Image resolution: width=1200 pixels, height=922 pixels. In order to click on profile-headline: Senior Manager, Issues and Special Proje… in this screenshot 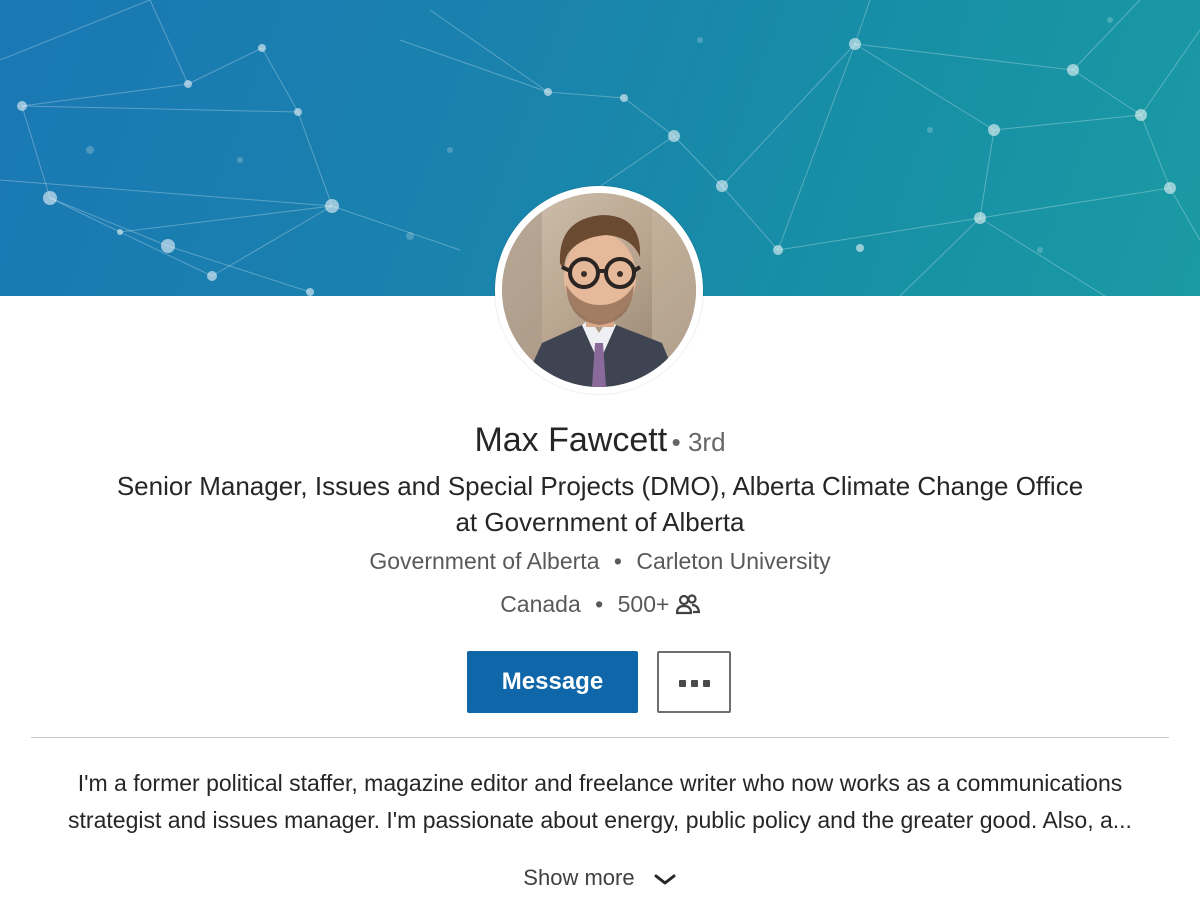, I will do `click(600, 504)`.